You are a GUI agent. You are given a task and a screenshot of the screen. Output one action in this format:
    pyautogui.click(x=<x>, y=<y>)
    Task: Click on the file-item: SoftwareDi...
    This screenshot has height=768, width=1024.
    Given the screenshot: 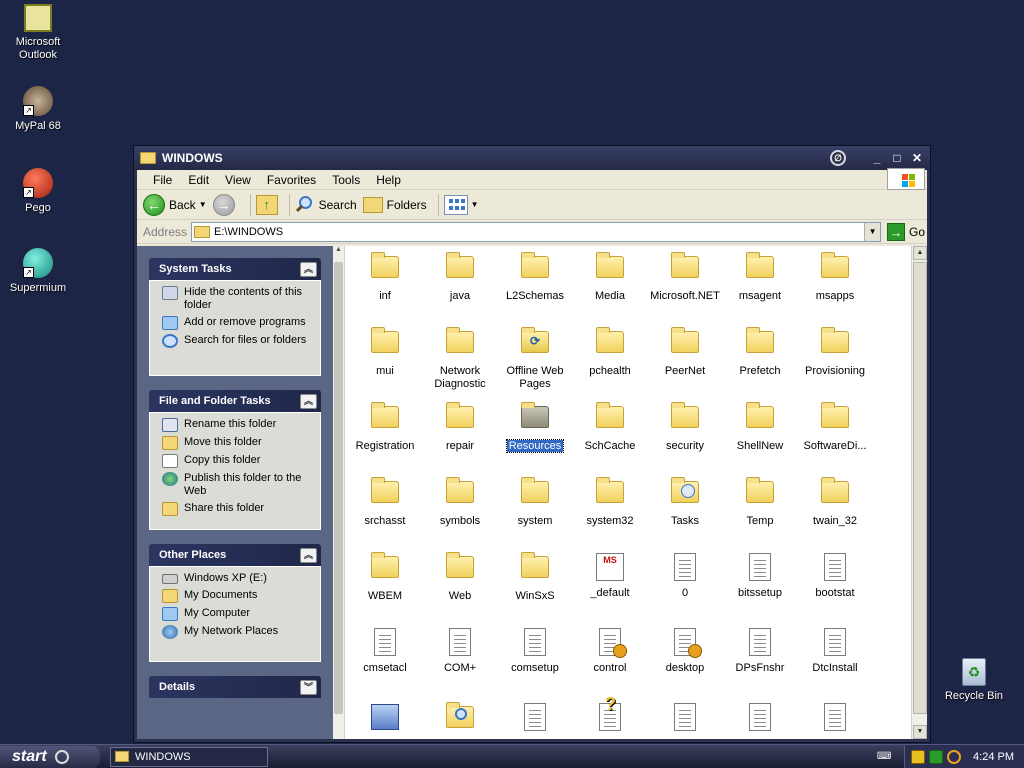 What is the action you would take?
    pyautogui.click(x=835, y=427)
    